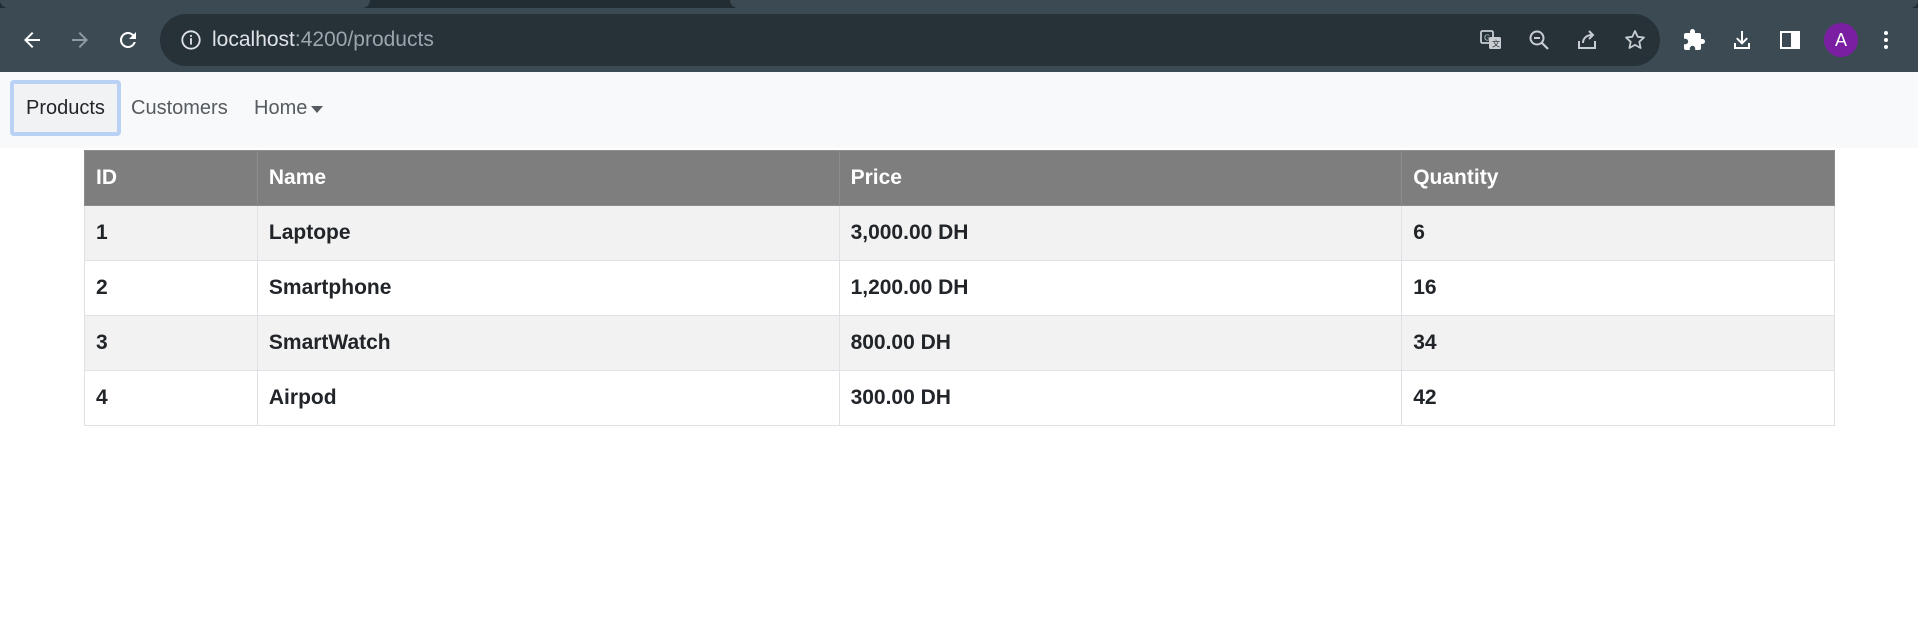 The height and width of the screenshot is (640, 1918). Describe the element at coordinates (548, 178) in the screenshot. I see `column-header-name: Name` at that location.